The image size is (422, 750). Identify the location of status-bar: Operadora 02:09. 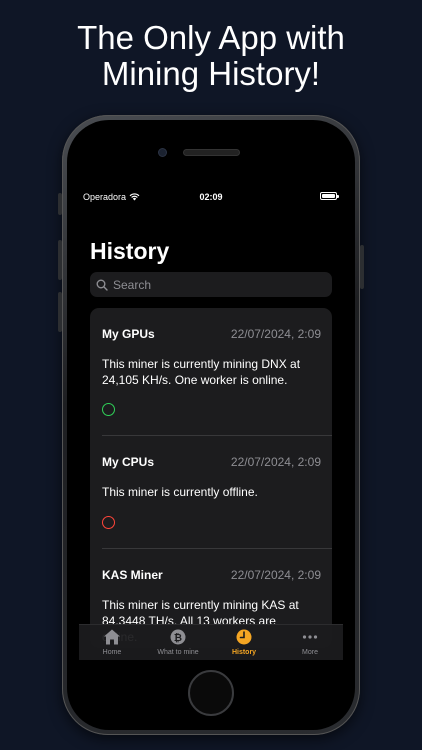
(211, 196).